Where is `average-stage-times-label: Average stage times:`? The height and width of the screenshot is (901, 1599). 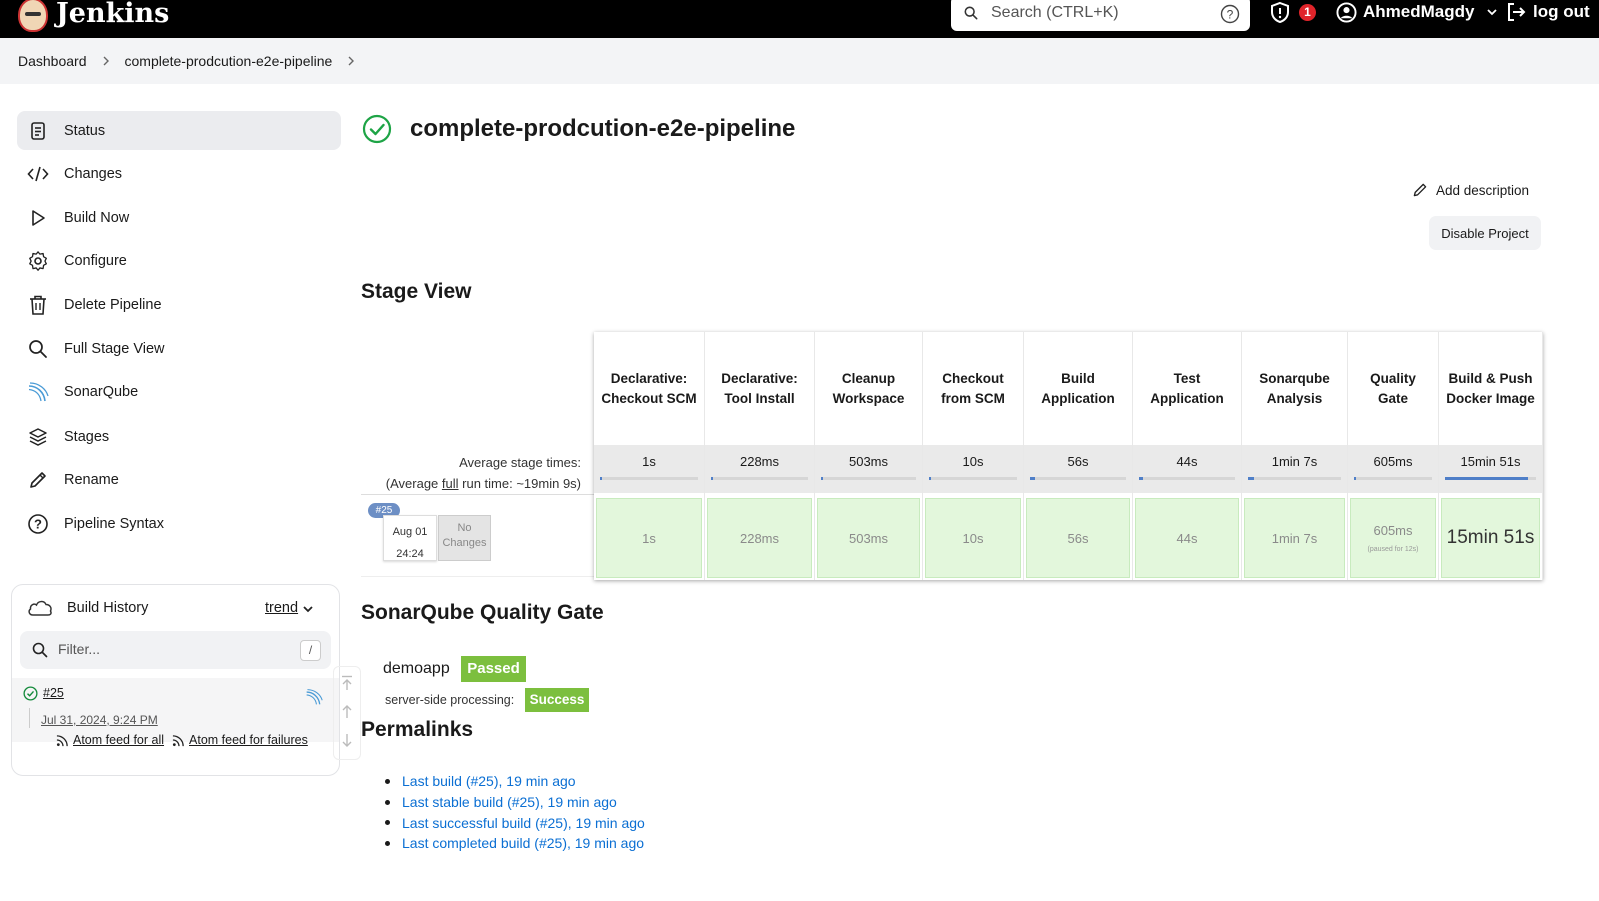 average-stage-times-label: Average stage times: is located at coordinates (520, 462).